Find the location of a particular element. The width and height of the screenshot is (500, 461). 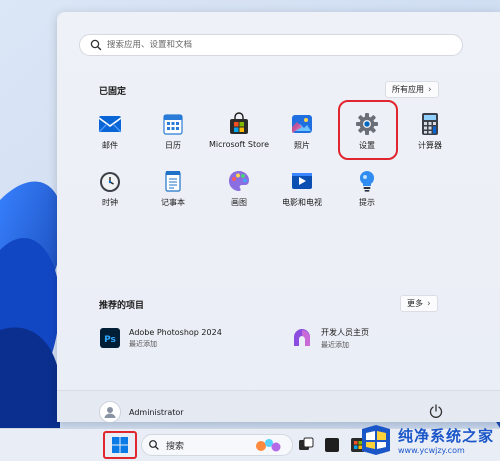

pinned-app-photos: 照片 is located at coordinates (302, 136).